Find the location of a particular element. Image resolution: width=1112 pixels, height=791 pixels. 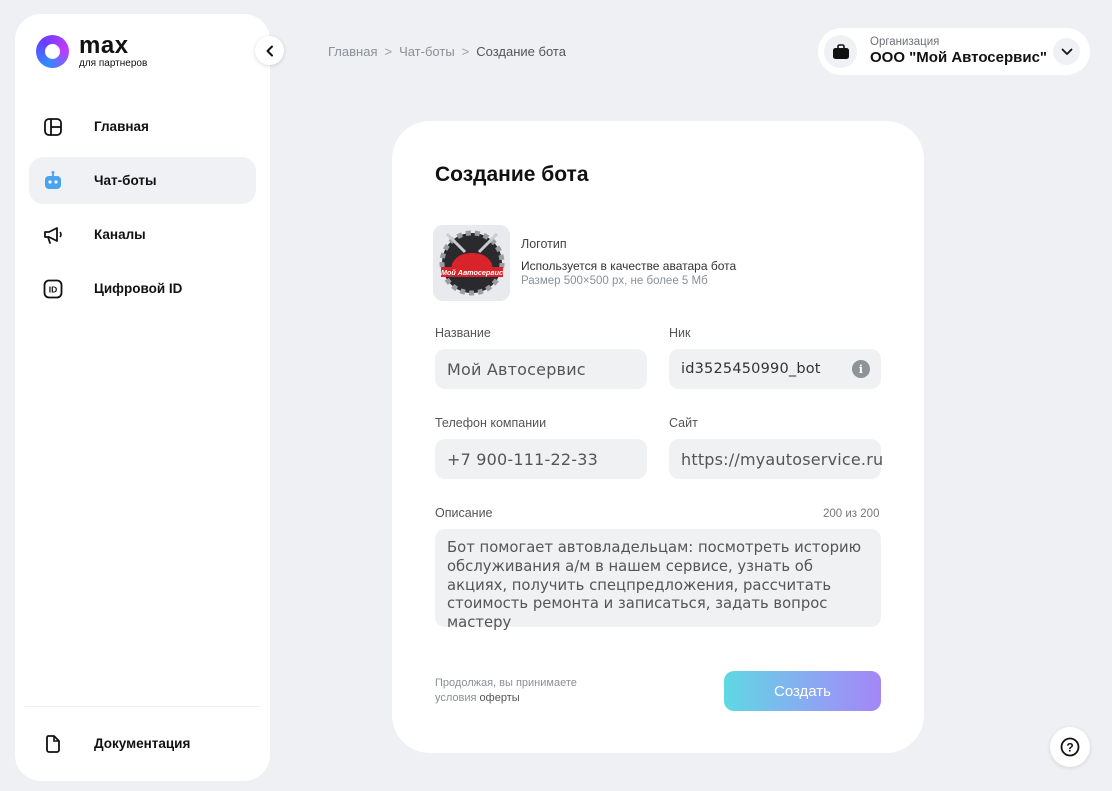

bot-icon is located at coordinates (53, 181).